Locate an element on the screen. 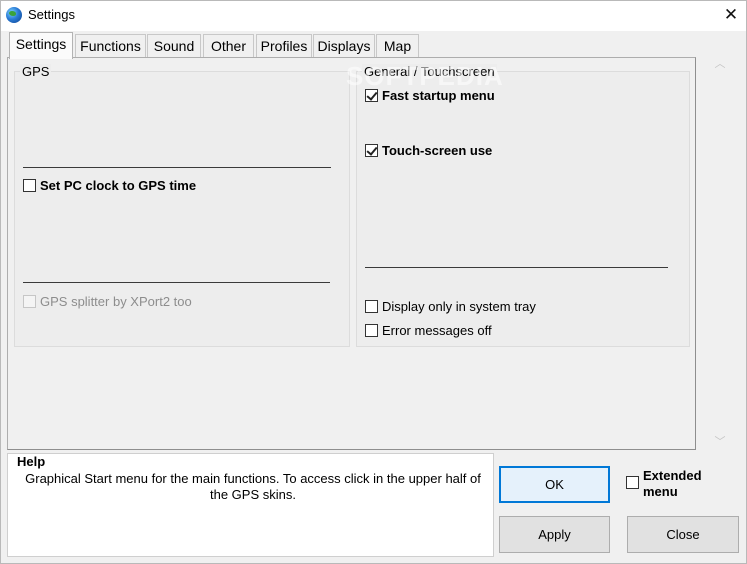 Image resolution: width=747 pixels, height=564 pixels. globe-icon is located at coordinates (14, 15).